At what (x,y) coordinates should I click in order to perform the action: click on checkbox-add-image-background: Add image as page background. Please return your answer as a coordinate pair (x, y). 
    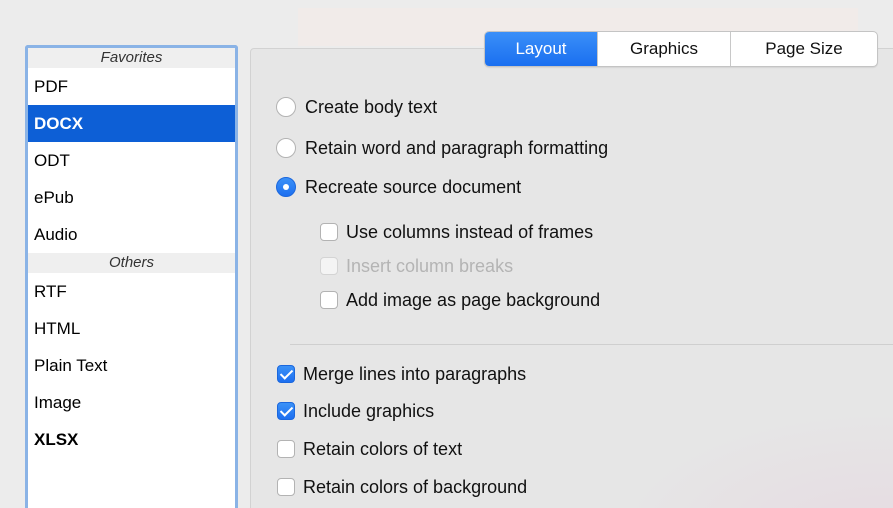
    Looking at the image, I should click on (460, 300).